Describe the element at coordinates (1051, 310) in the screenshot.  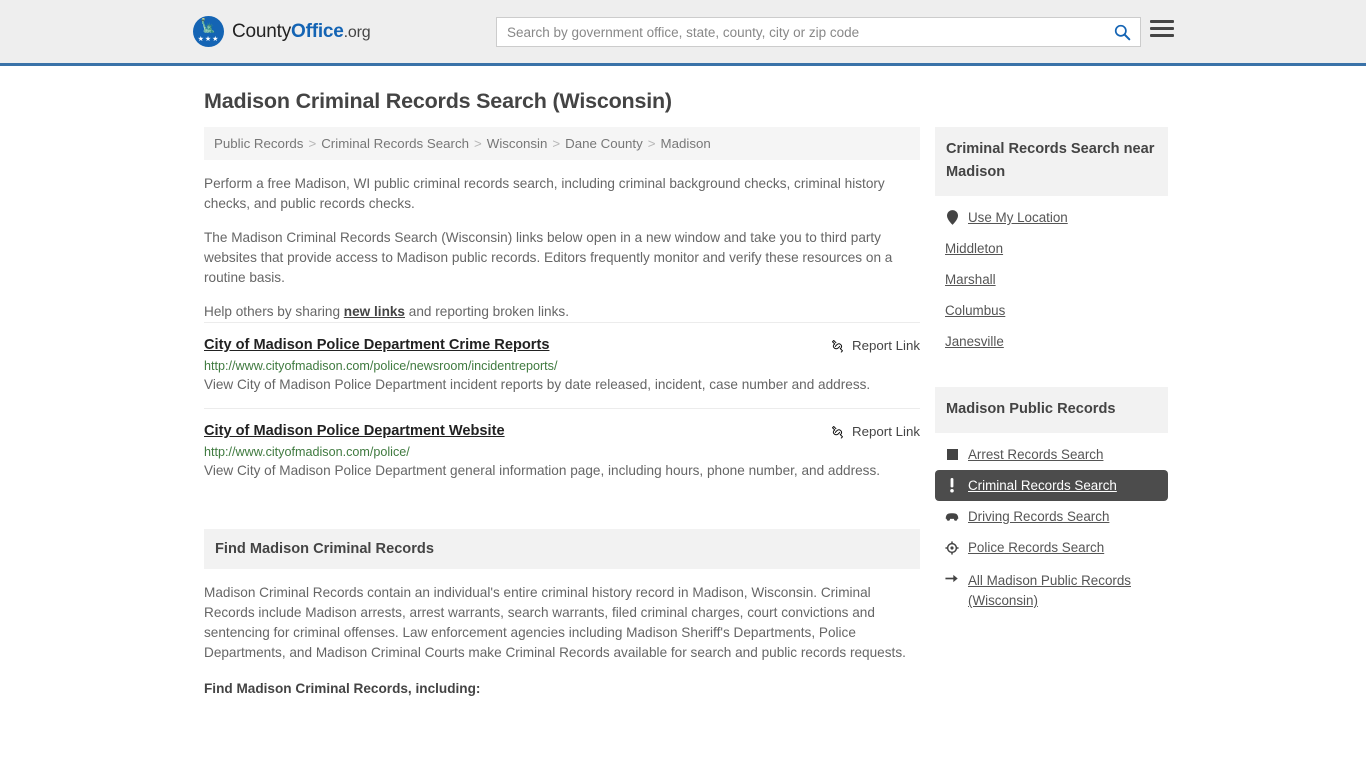
I see `sidebar-item-columbus: Columbus` at that location.